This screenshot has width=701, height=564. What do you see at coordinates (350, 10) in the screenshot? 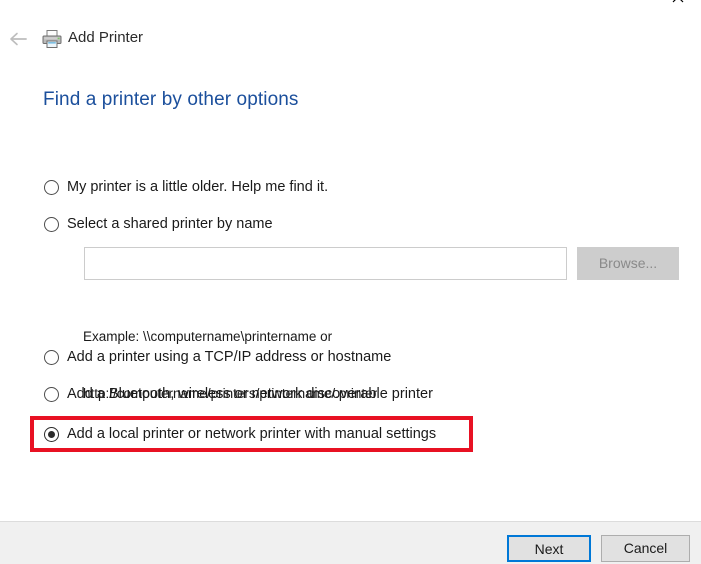
I see `window-title-bar` at bounding box center [350, 10].